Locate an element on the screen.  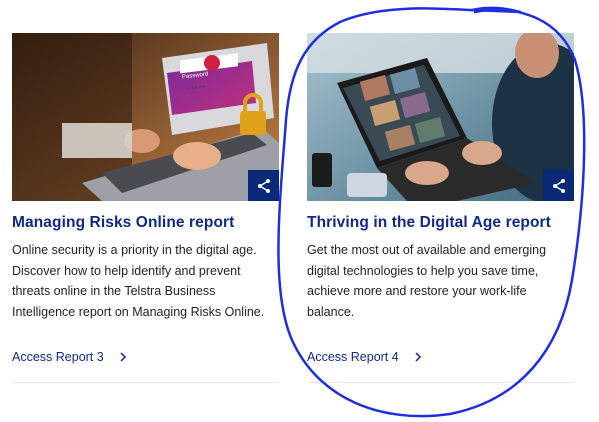
access-report-3-link: Access Report 3 is located at coordinates (70, 357).